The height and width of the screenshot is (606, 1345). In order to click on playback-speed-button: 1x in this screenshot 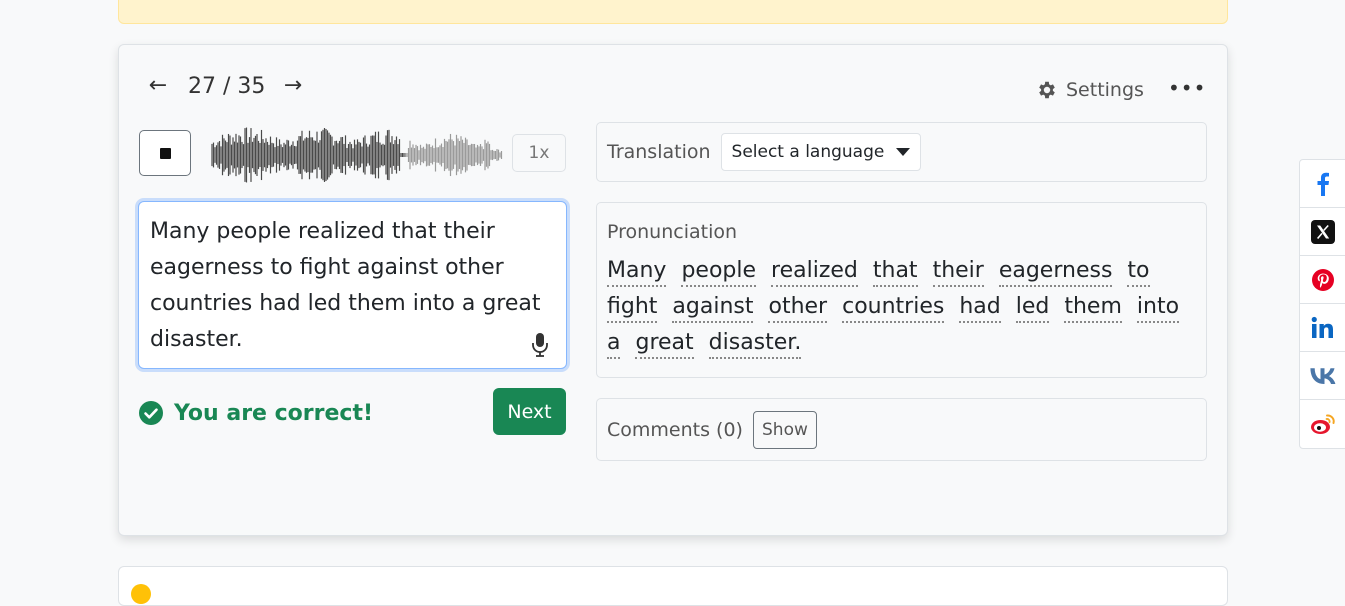, I will do `click(539, 153)`.